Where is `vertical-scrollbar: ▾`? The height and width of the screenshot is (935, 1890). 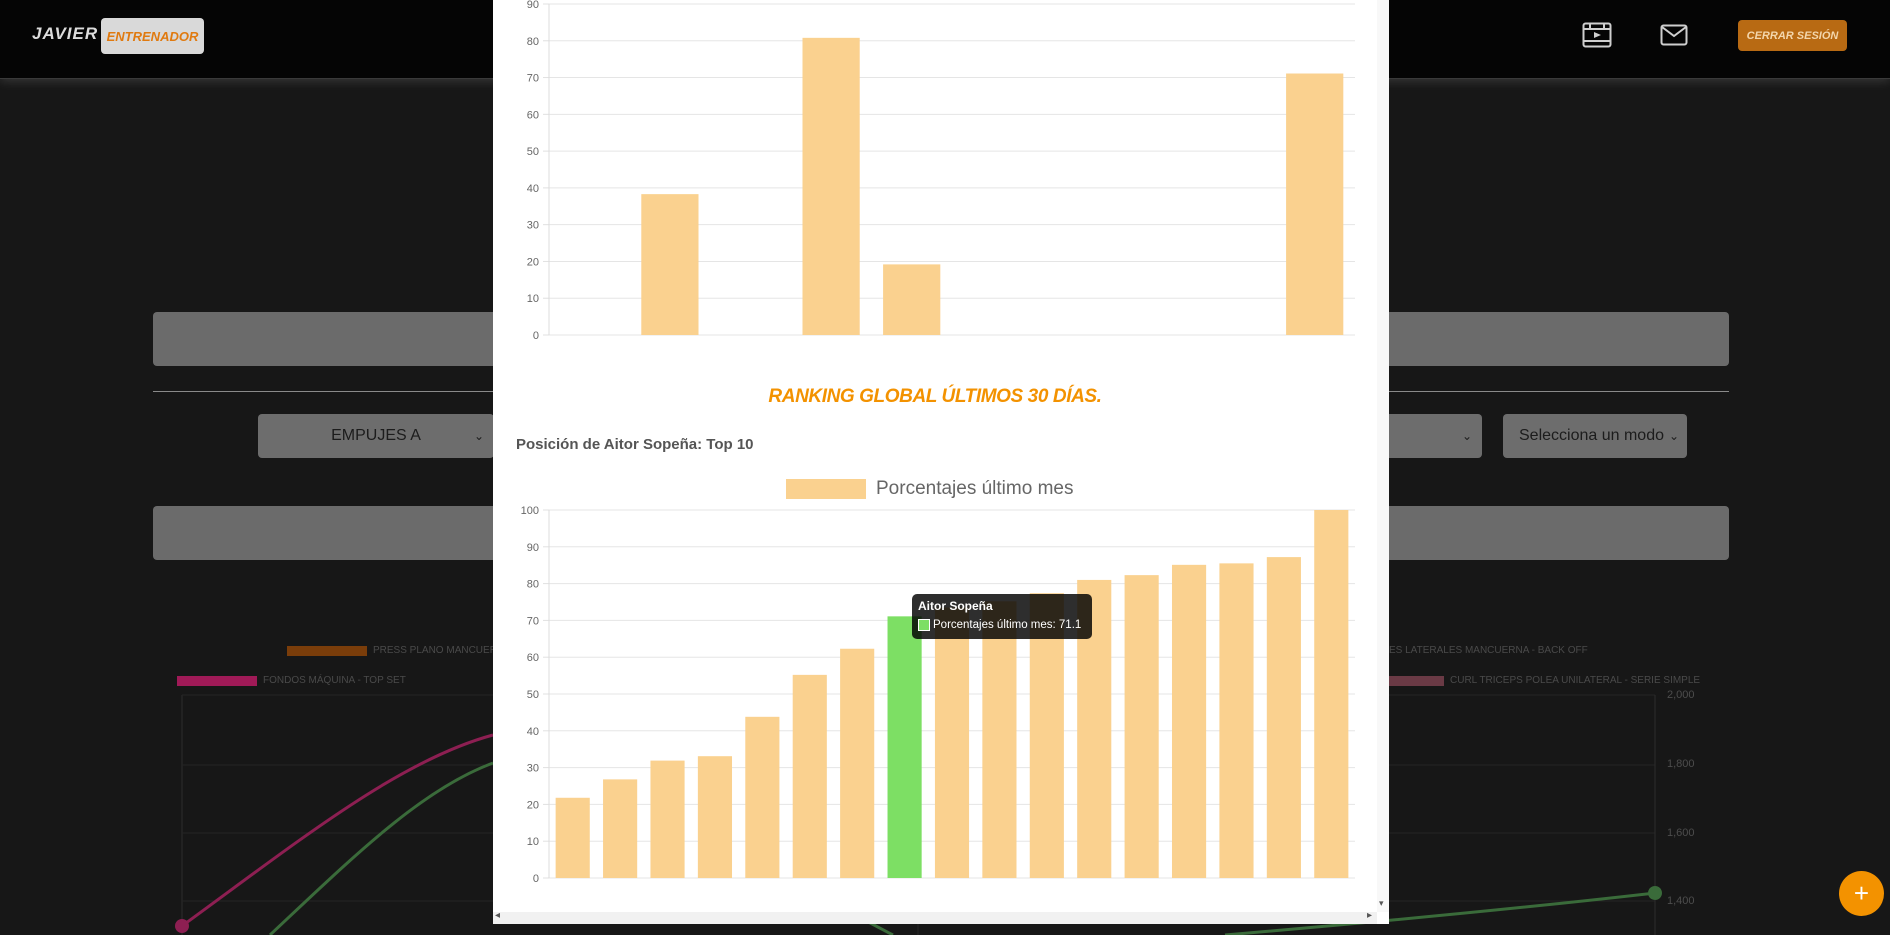
vertical-scrollbar: ▾ is located at coordinates (1383, 456).